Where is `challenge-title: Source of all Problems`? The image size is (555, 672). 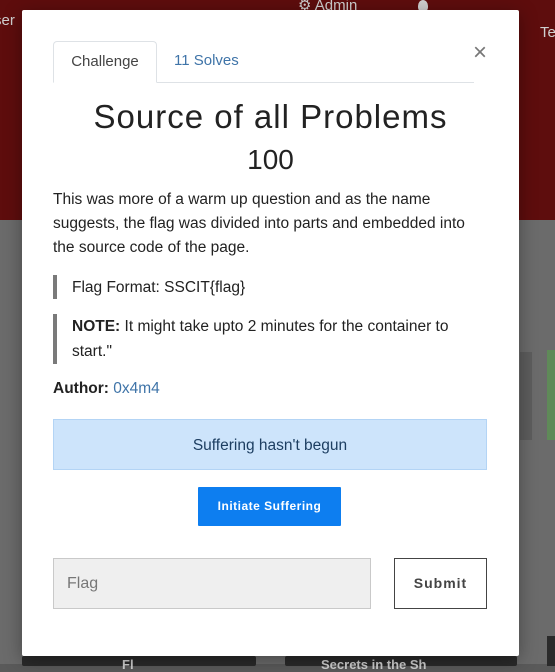
challenge-title: Source of all Problems is located at coordinates (270, 116).